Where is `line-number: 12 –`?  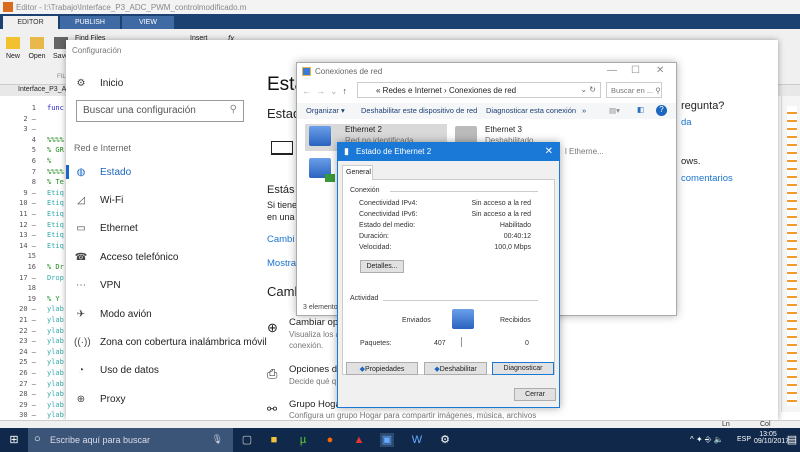 line-number: 12 – is located at coordinates (27, 224).